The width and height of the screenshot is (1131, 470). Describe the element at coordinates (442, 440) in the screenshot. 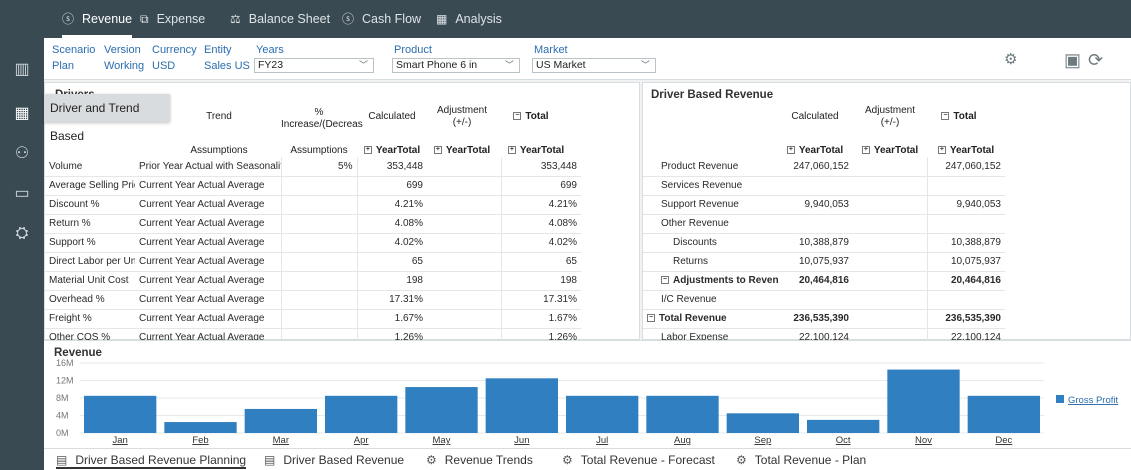

I see `x-tick-label: May` at that location.